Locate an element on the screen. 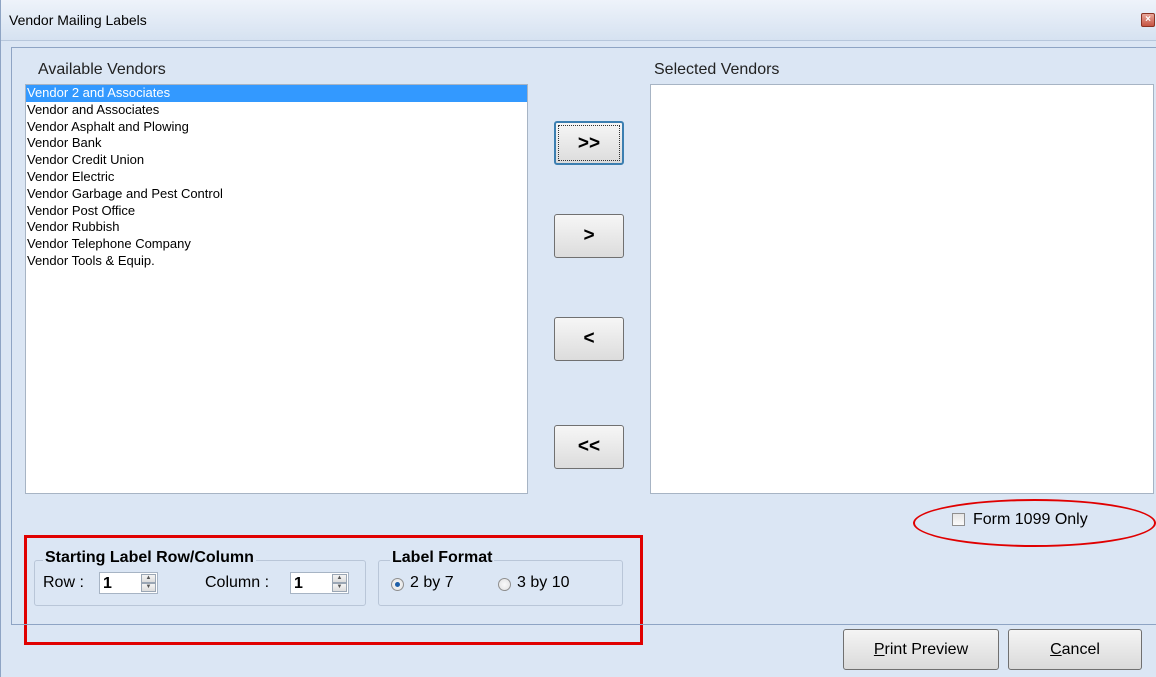 This screenshot has height=677, width=1156. list-item: Vendor and Associates is located at coordinates (276, 110).